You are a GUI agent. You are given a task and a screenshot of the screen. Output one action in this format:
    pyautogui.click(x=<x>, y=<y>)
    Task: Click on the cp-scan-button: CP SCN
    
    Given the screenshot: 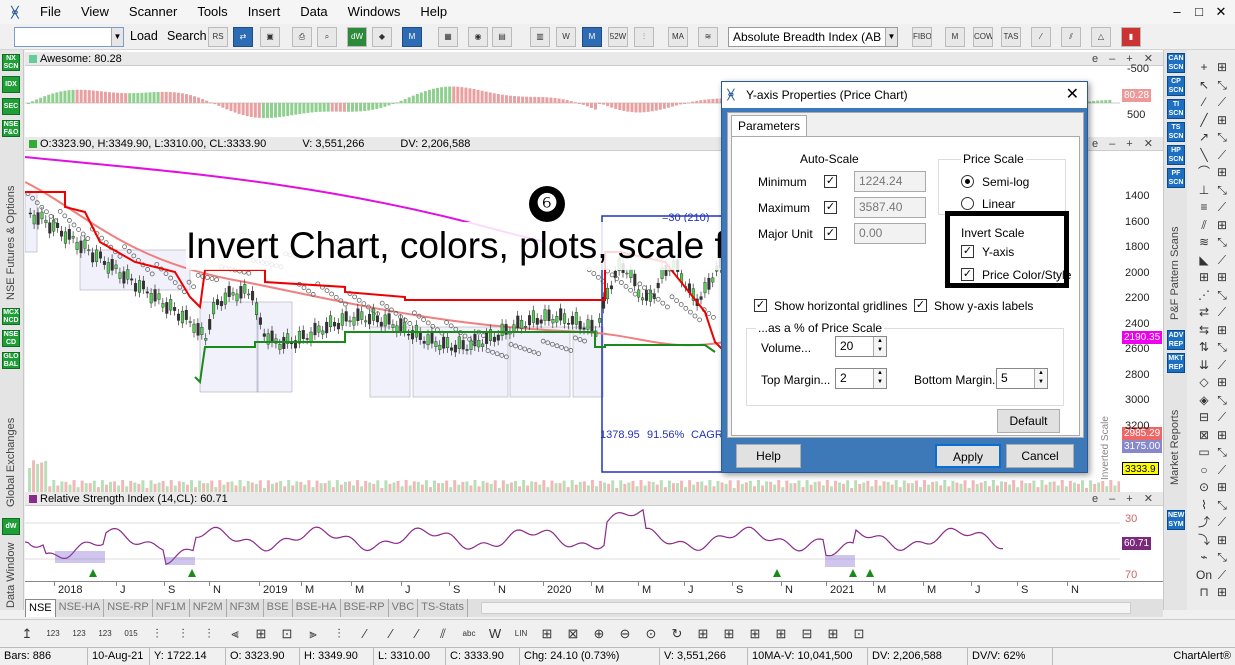 What is the action you would take?
    pyautogui.click(x=1176, y=86)
    